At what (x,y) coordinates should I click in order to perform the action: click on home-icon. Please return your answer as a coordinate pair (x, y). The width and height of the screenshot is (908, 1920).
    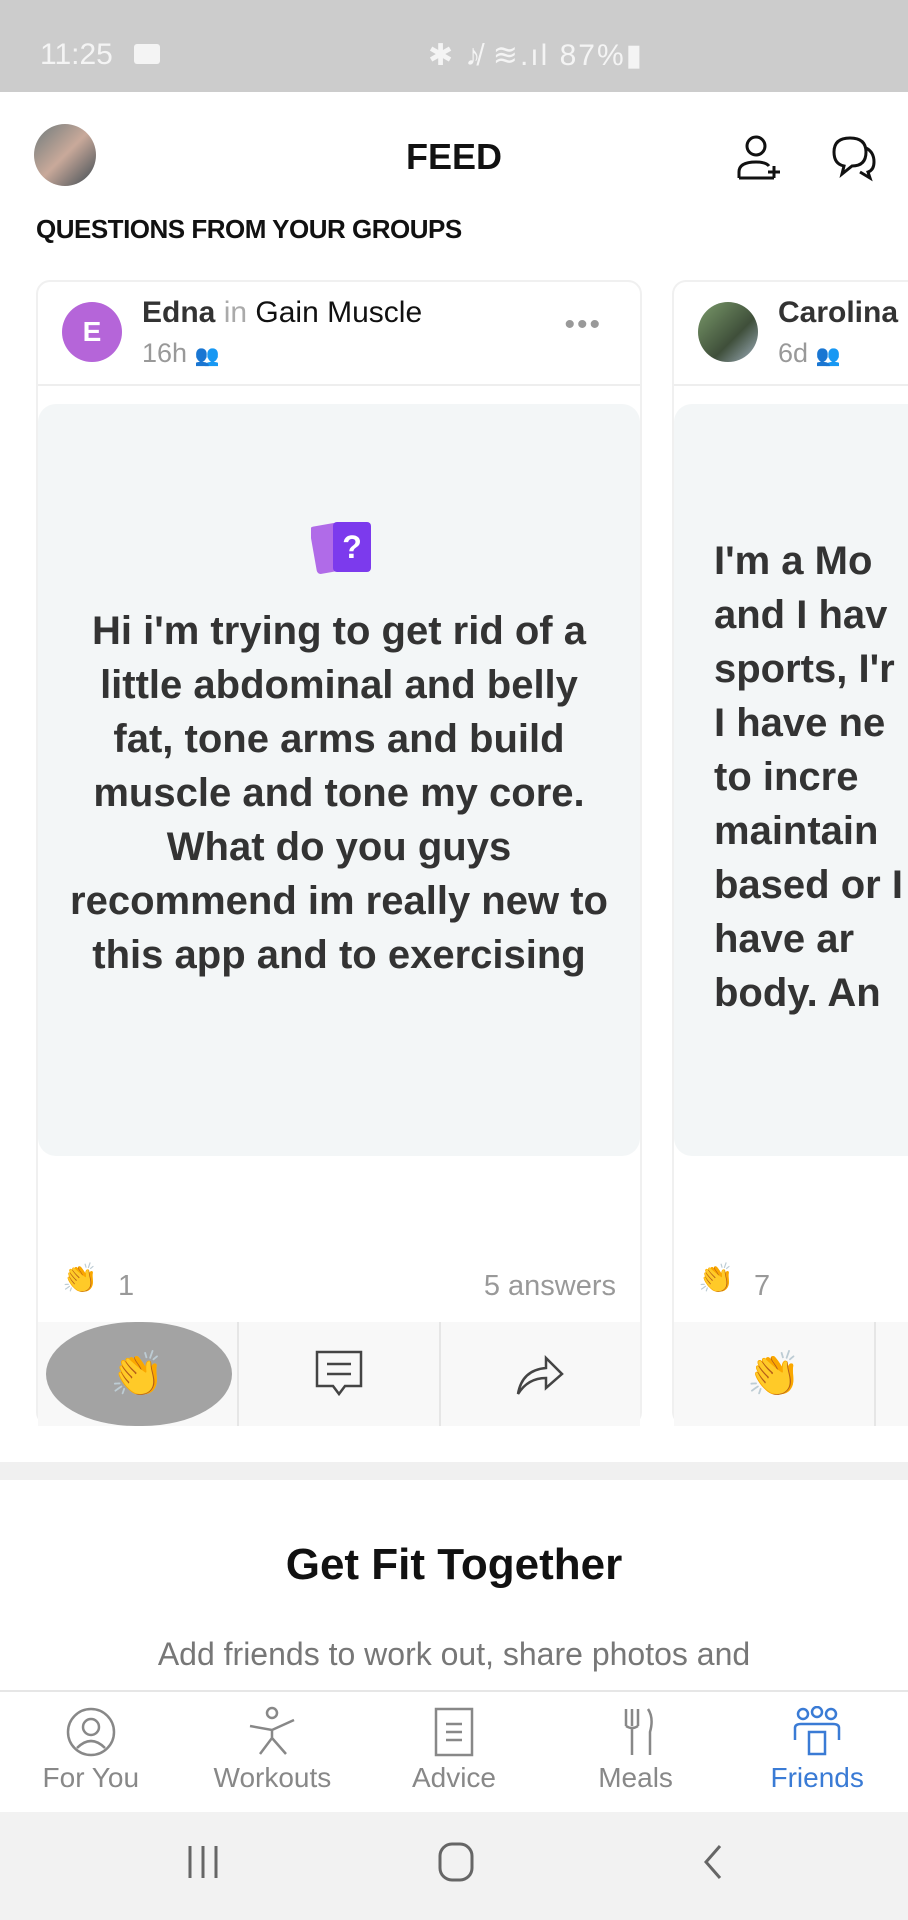
    Looking at the image, I should click on (456, 1862).